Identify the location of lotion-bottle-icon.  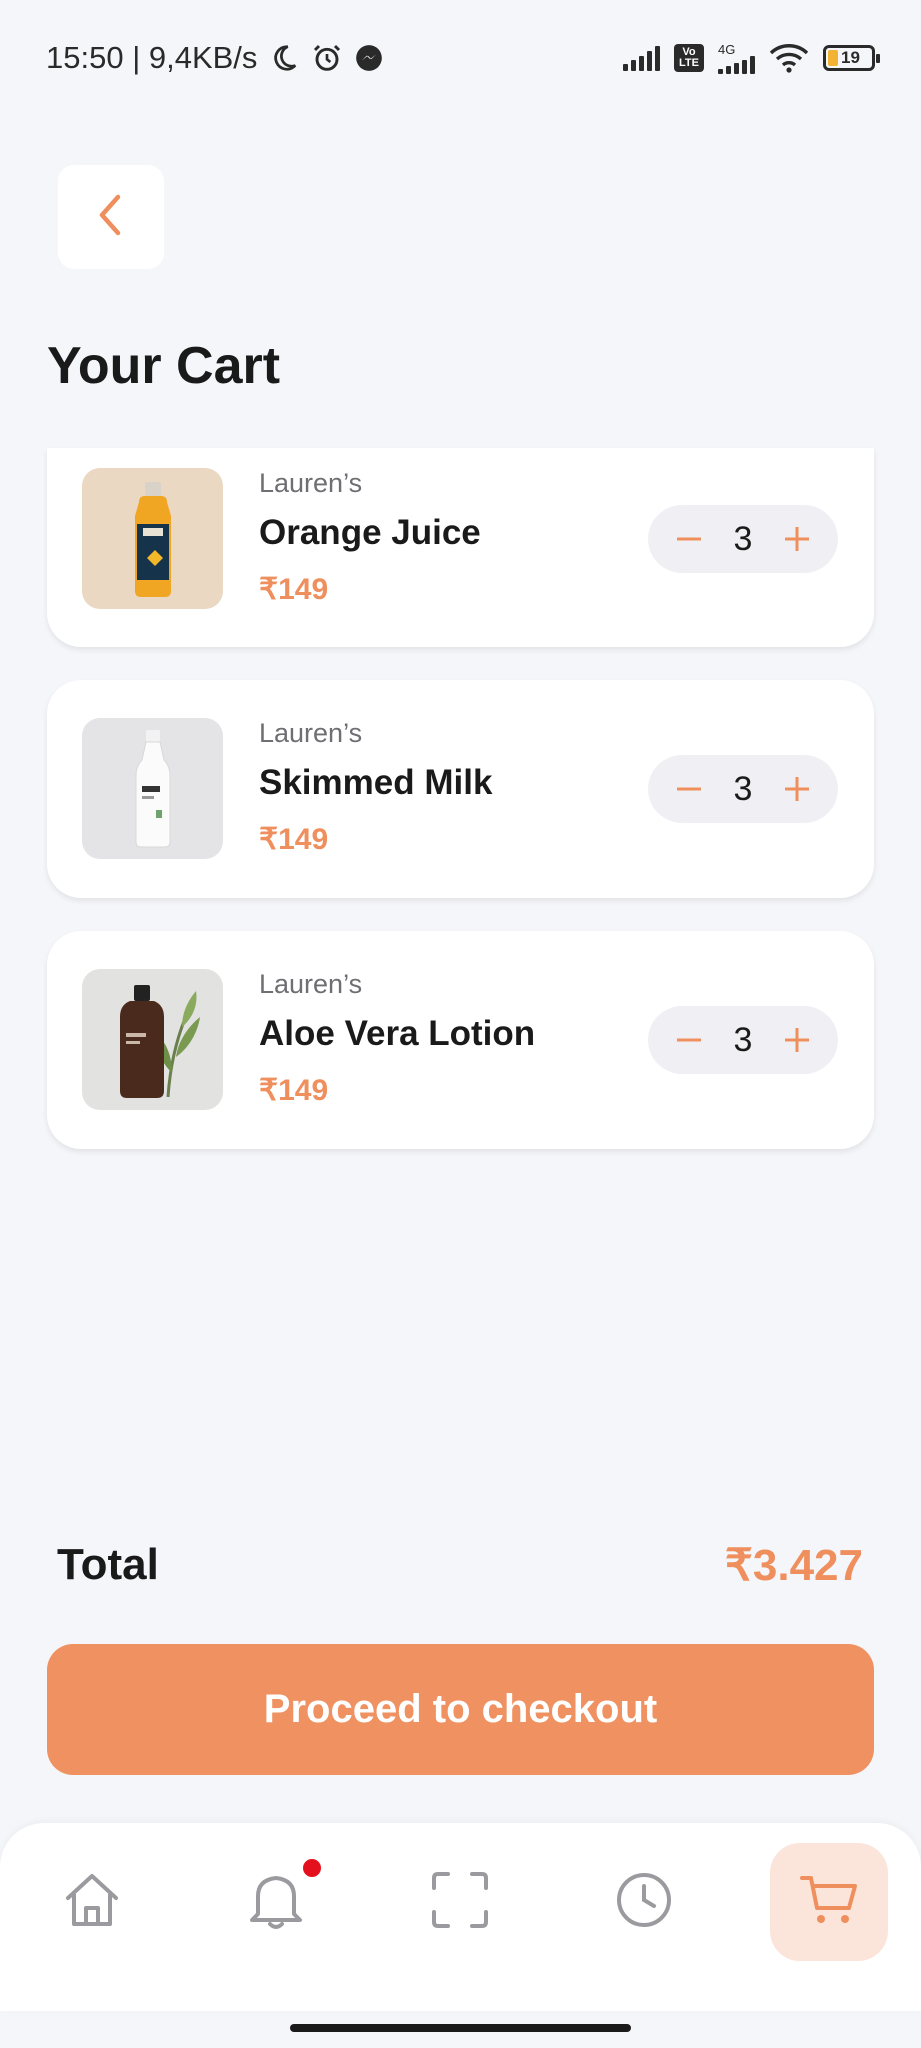
(152, 1039).